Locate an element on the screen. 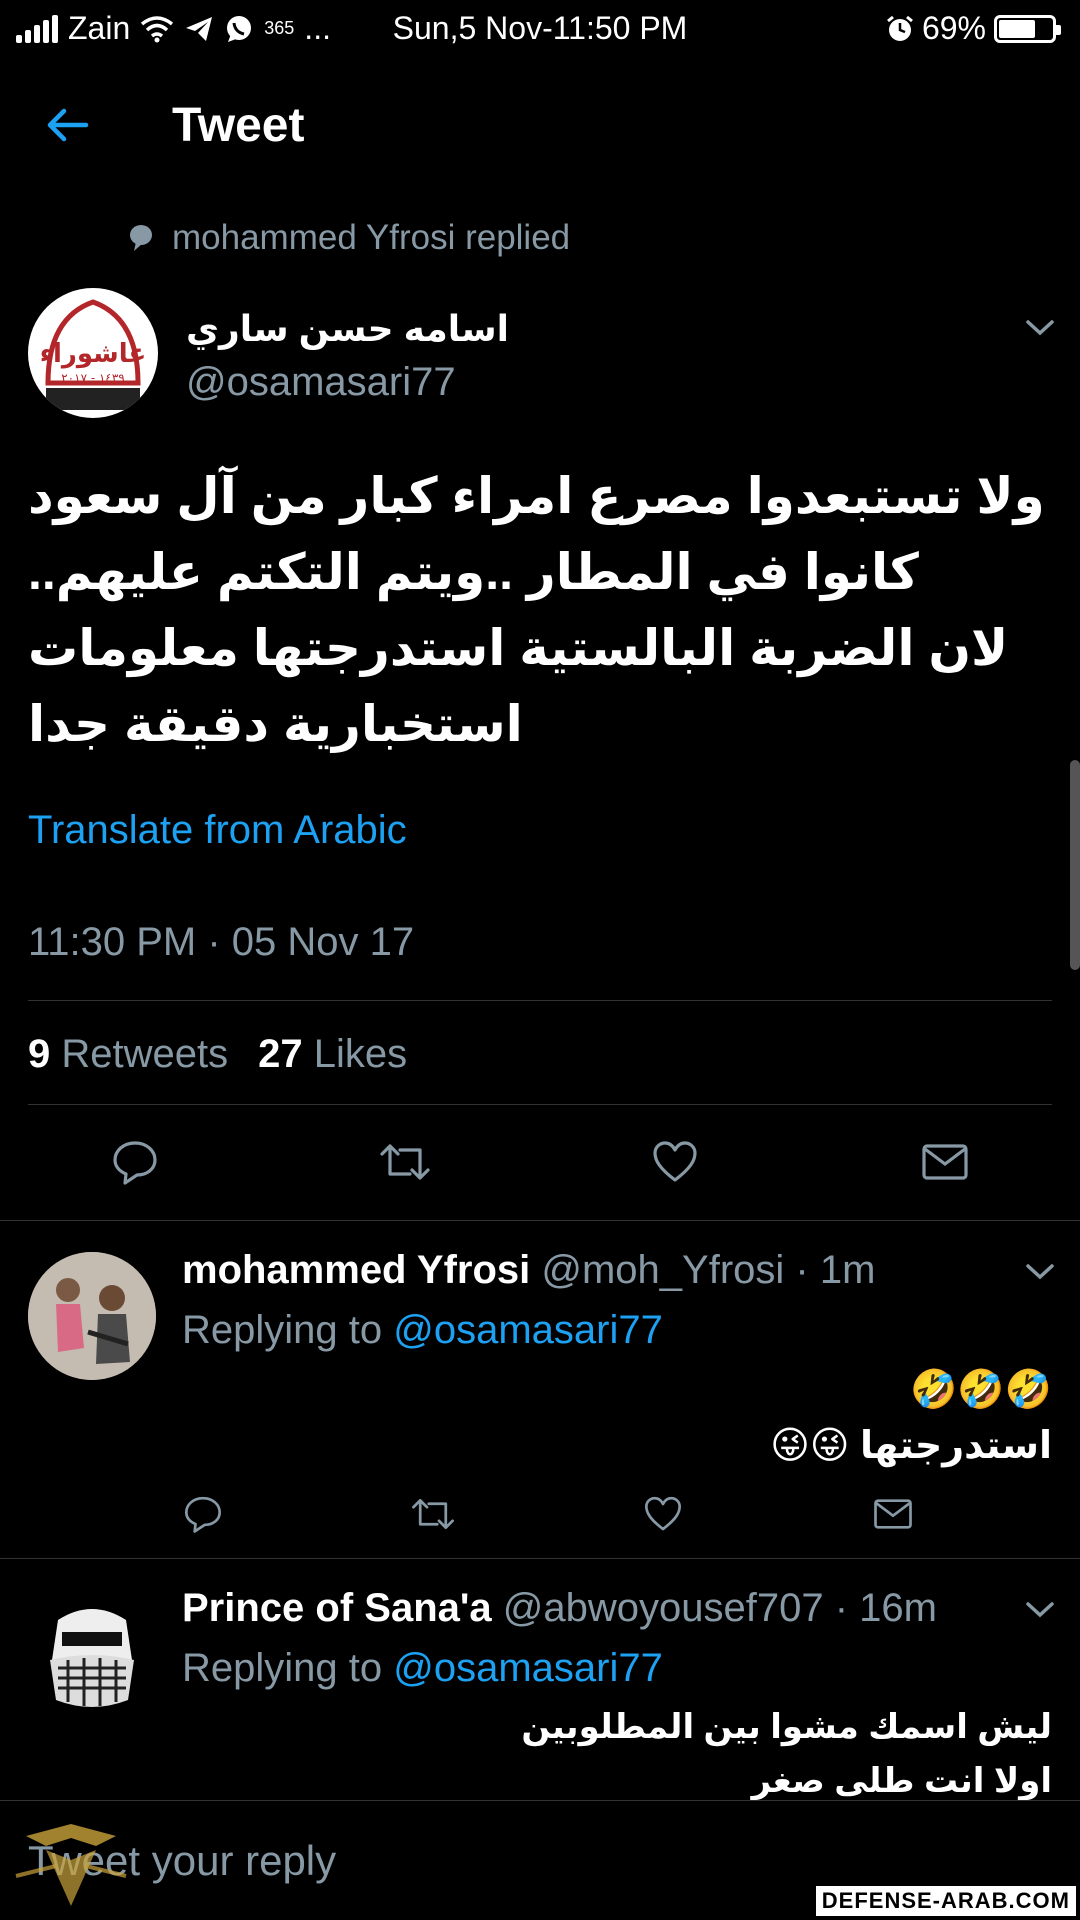 The width and height of the screenshot is (1080, 1920). tweet-timestamp: 11:30 PM · 05 Nov 17 is located at coordinates (221, 942).